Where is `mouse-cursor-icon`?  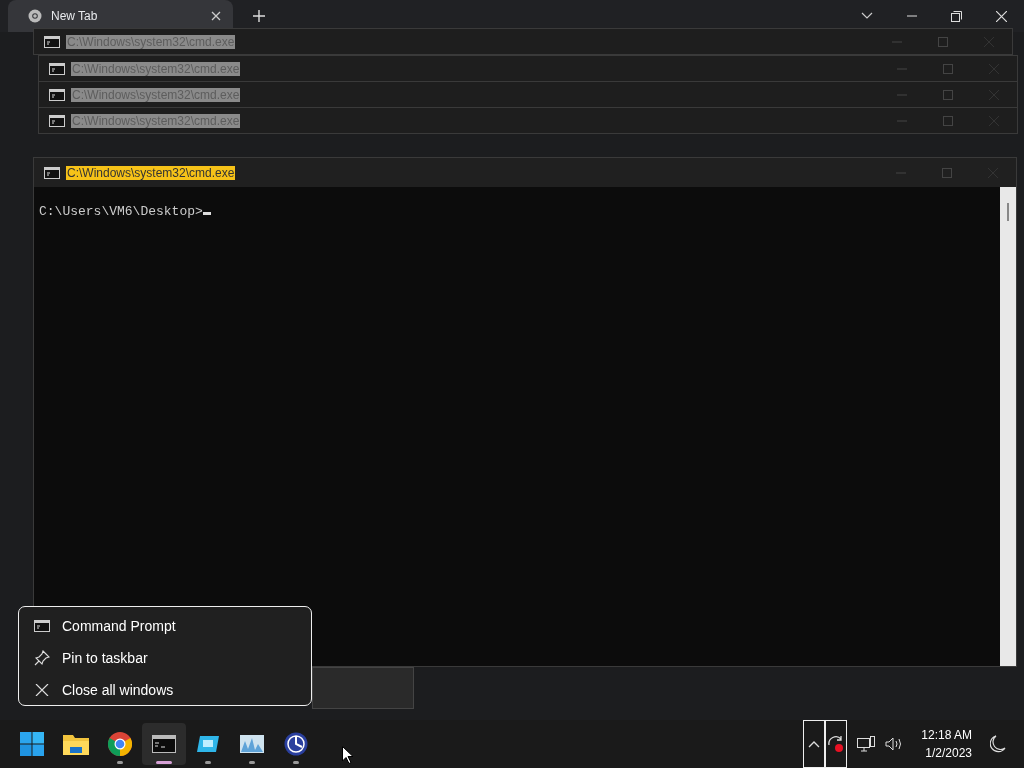 mouse-cursor-icon is located at coordinates (348, 755).